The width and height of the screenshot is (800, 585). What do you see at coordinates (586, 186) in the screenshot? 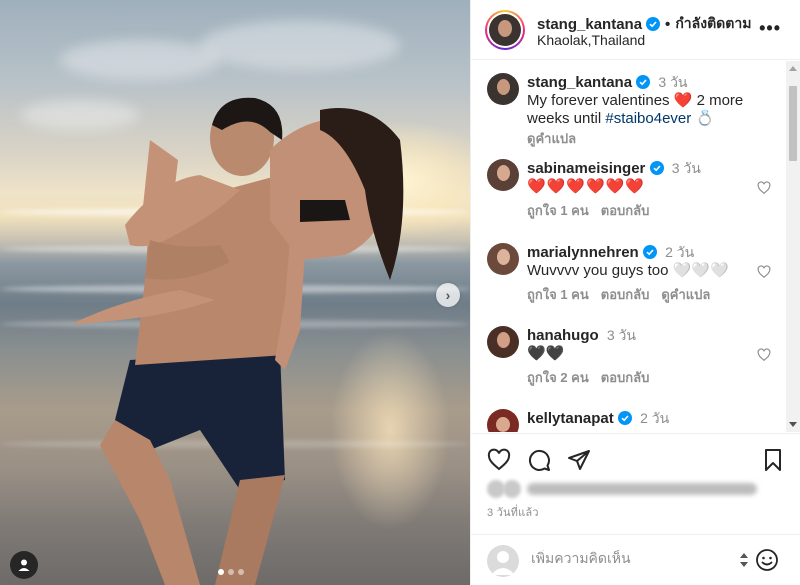
I see `comment-hearts: ❤️❤️❤️❤️❤️❤️` at bounding box center [586, 186].